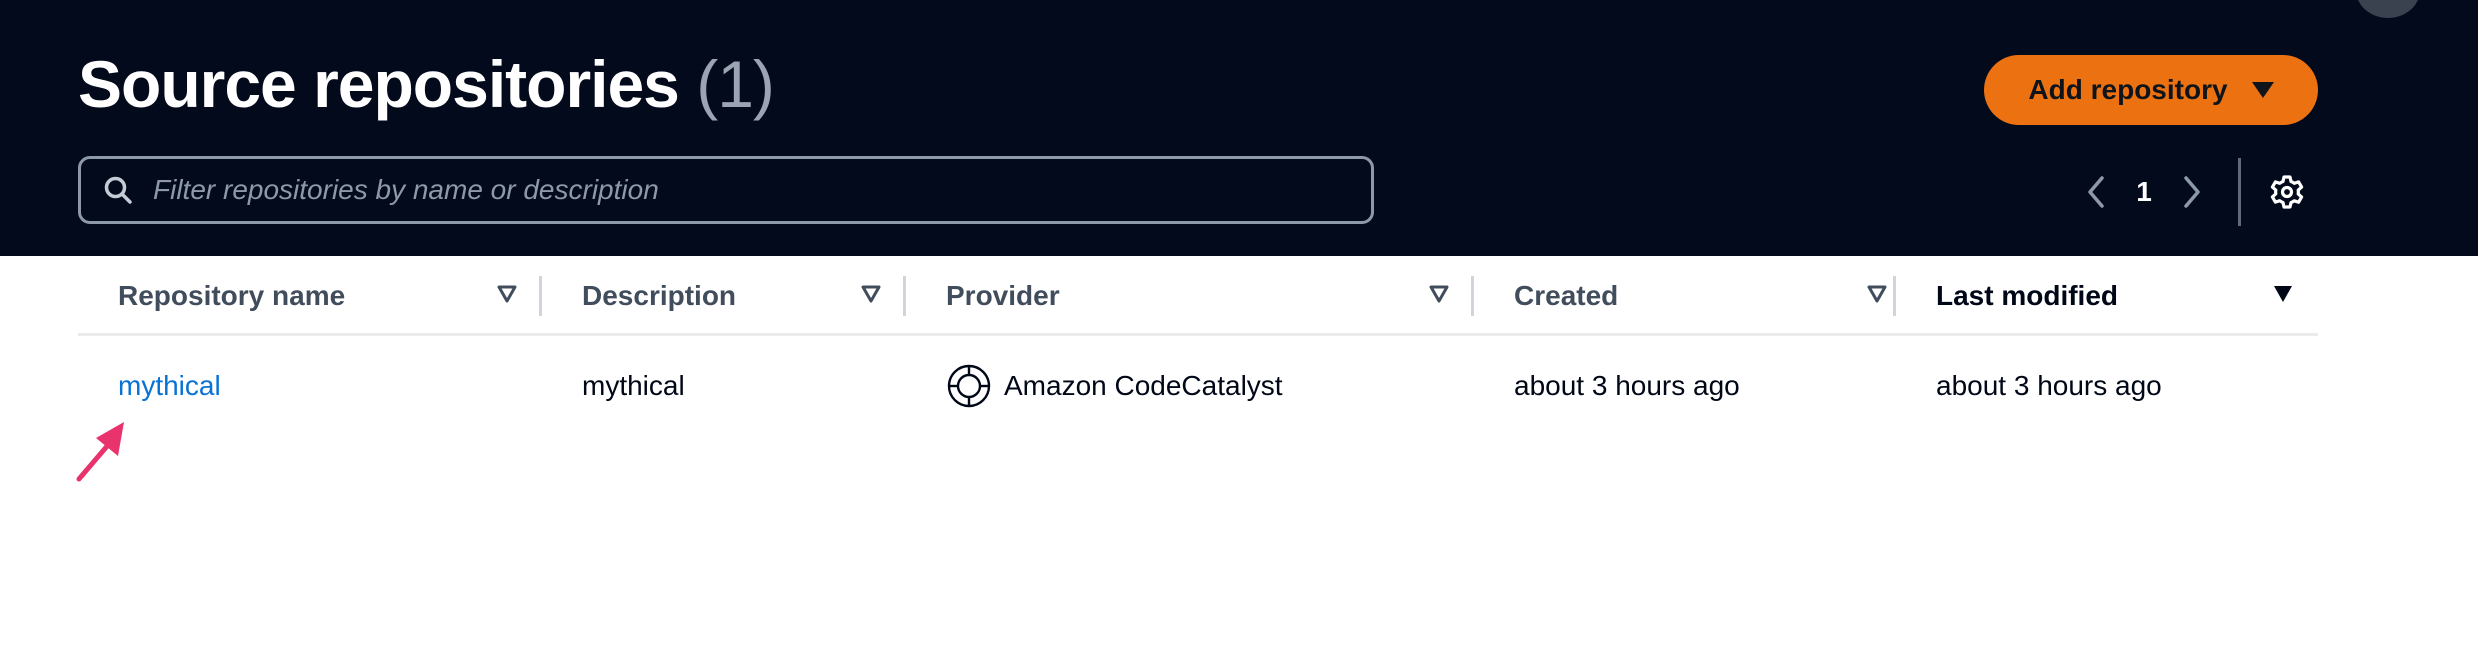 The image size is (2478, 662). I want to click on repository-count: (1), so click(735, 84).